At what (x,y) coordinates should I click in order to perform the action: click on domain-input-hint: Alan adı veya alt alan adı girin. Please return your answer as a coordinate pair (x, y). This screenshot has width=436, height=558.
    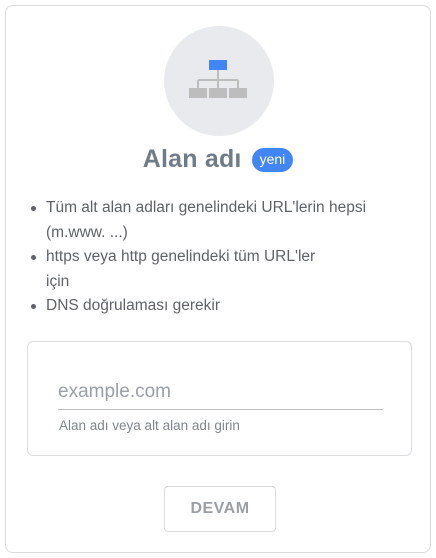
    Looking at the image, I should click on (149, 425).